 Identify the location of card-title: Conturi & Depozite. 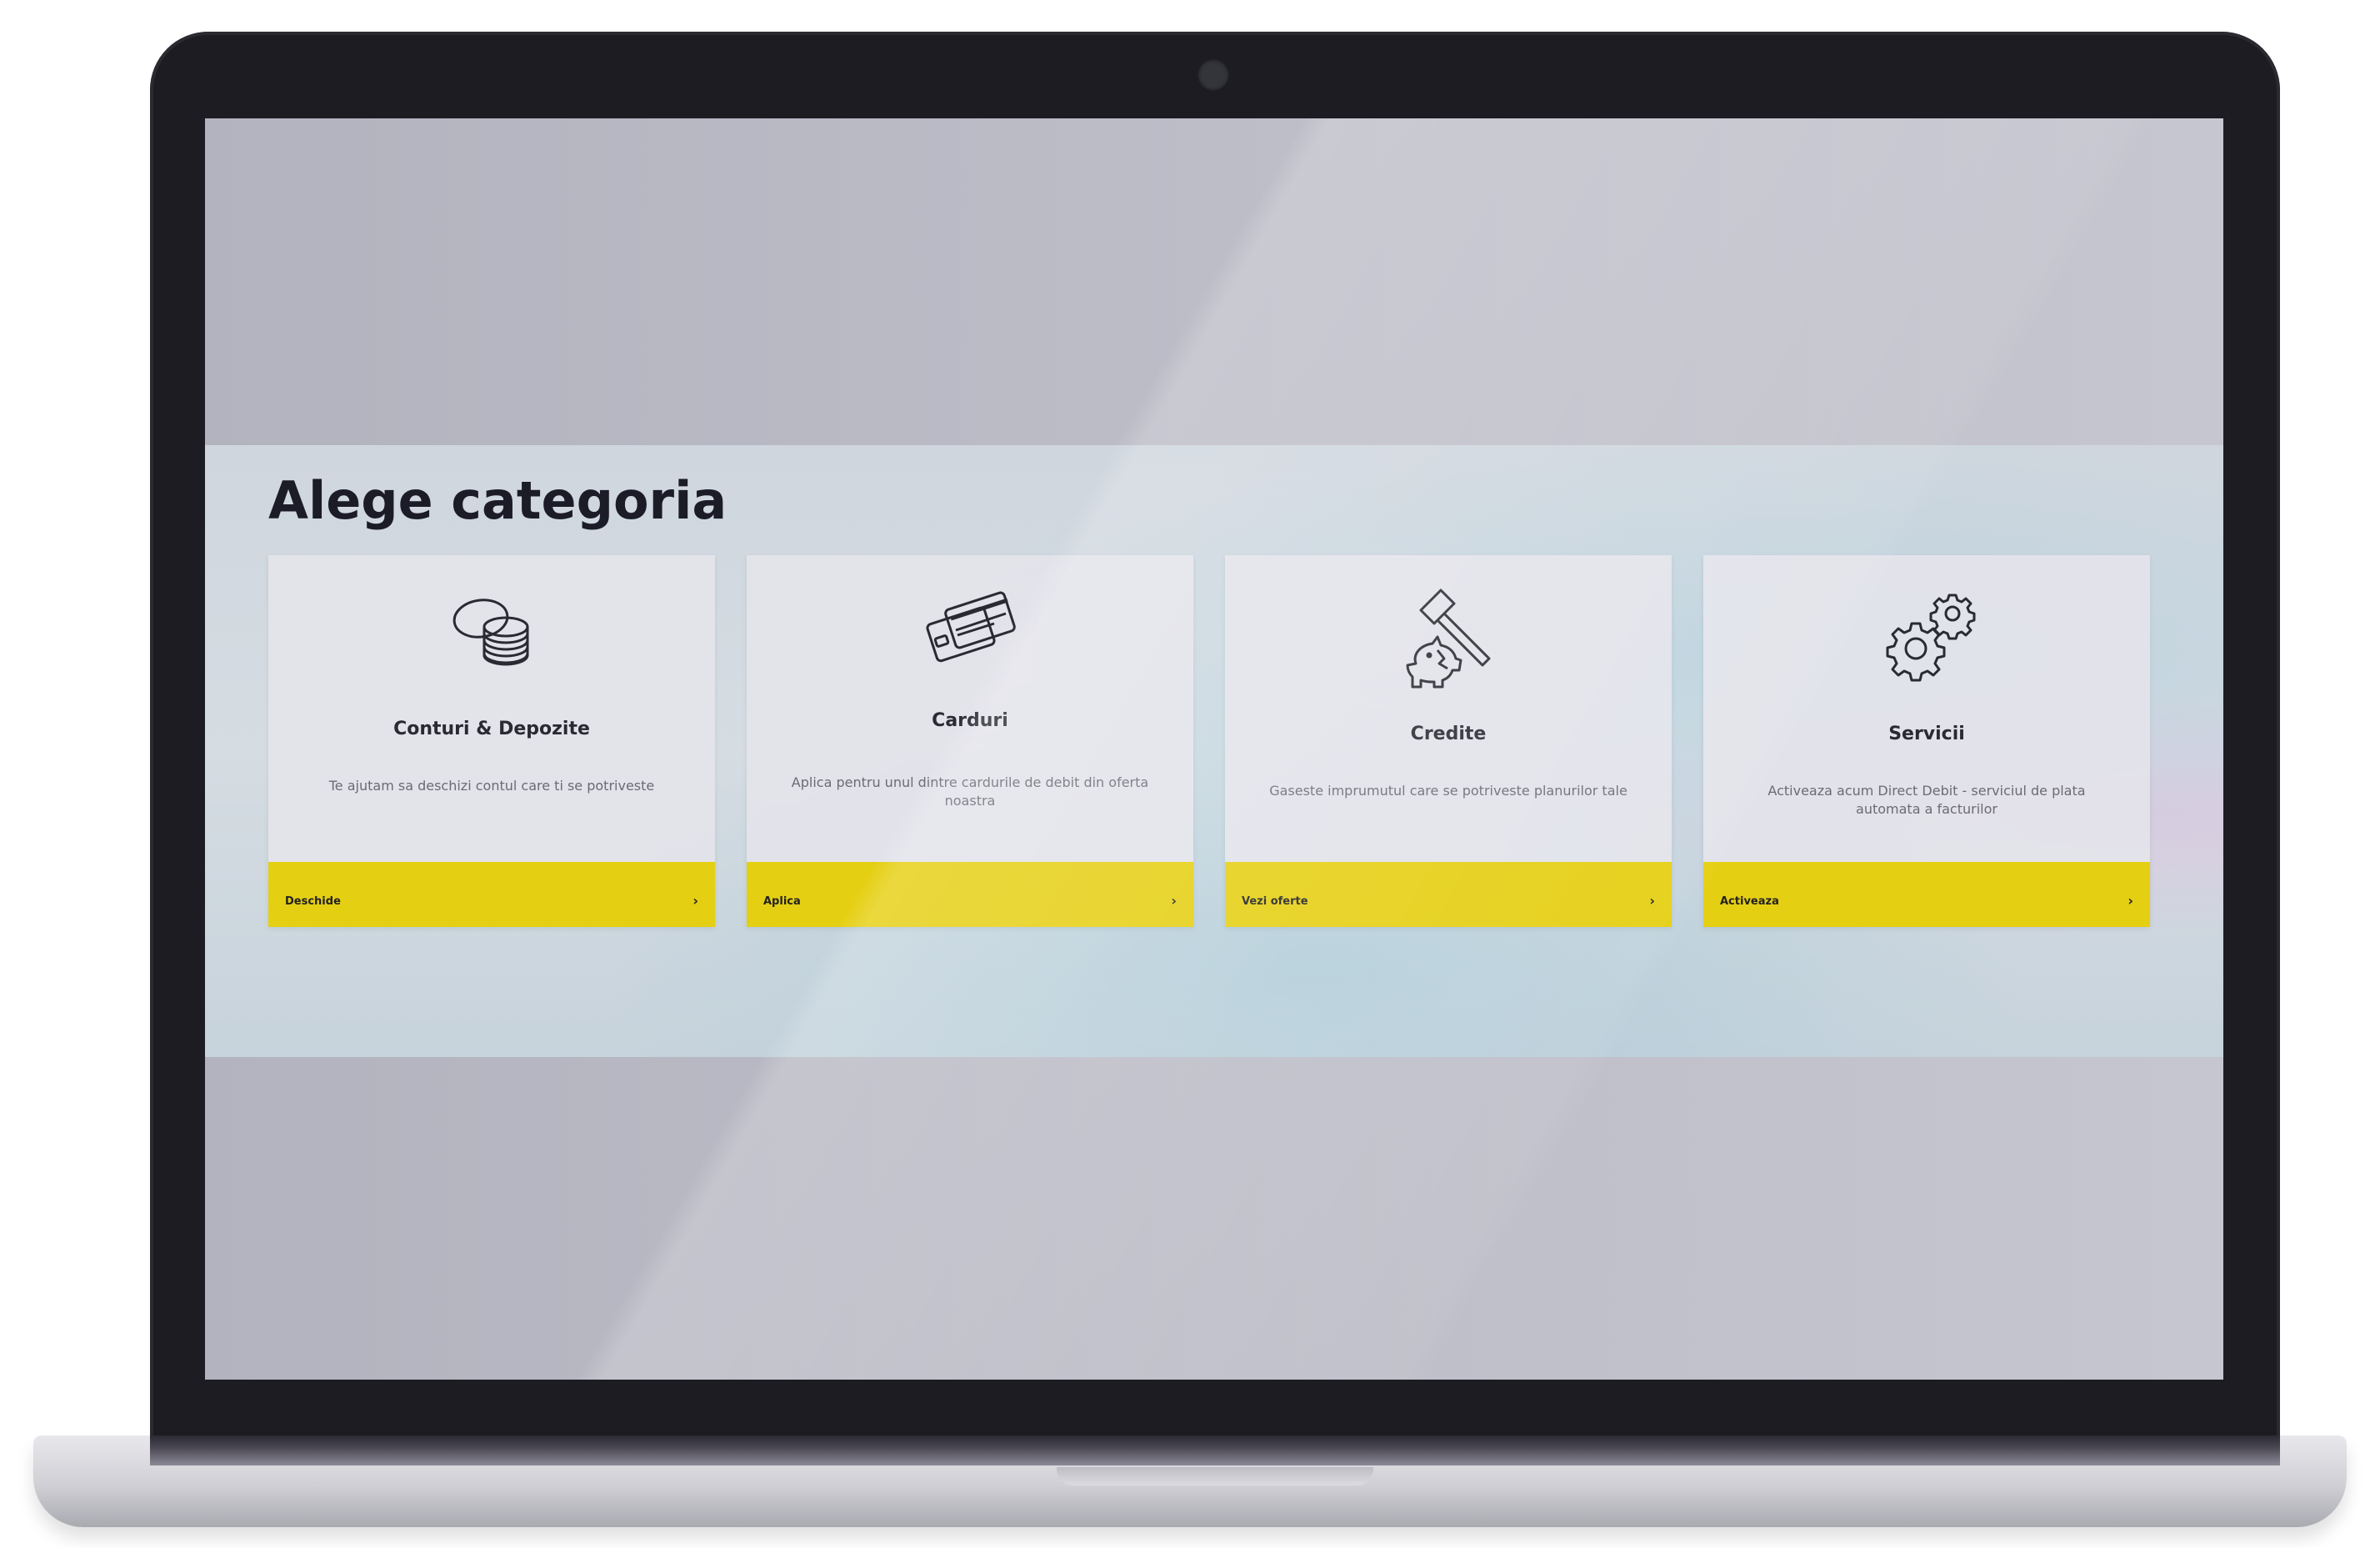
(491, 729).